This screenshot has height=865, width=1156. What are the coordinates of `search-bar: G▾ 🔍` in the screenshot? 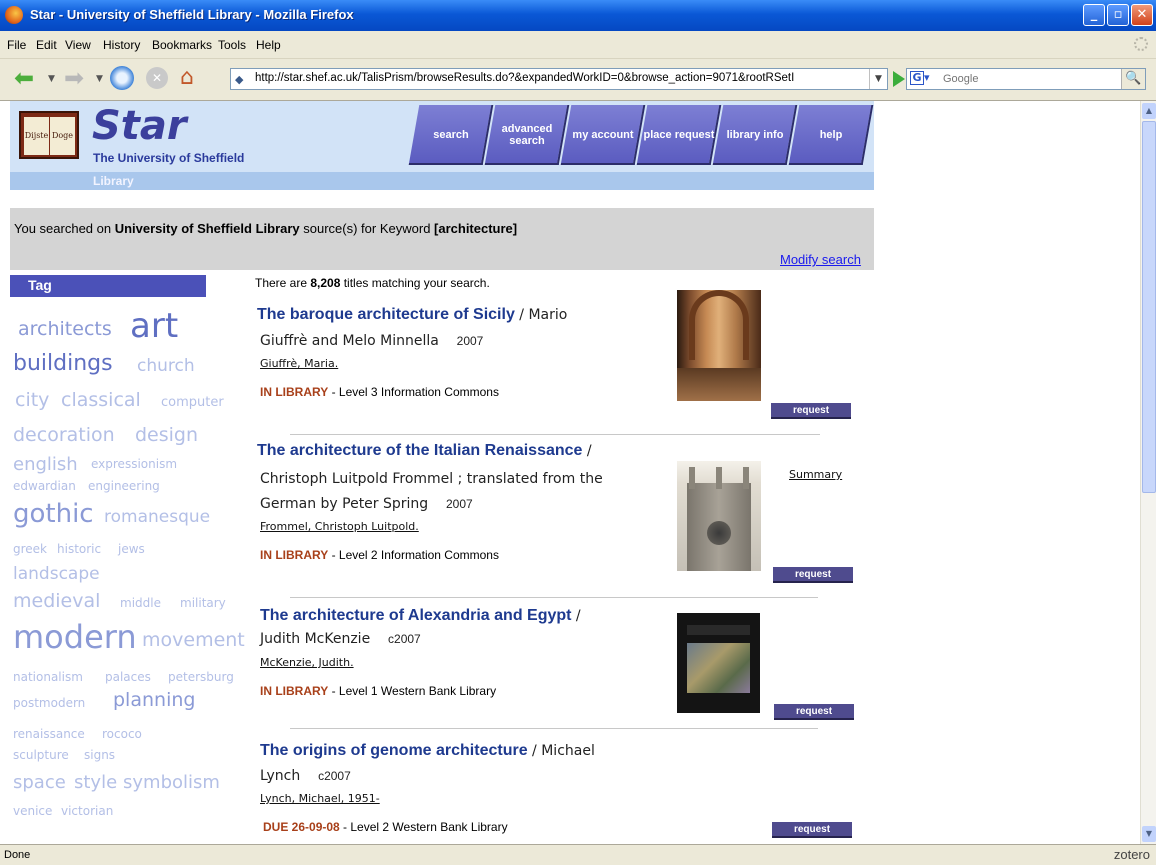 It's located at (1026, 79).